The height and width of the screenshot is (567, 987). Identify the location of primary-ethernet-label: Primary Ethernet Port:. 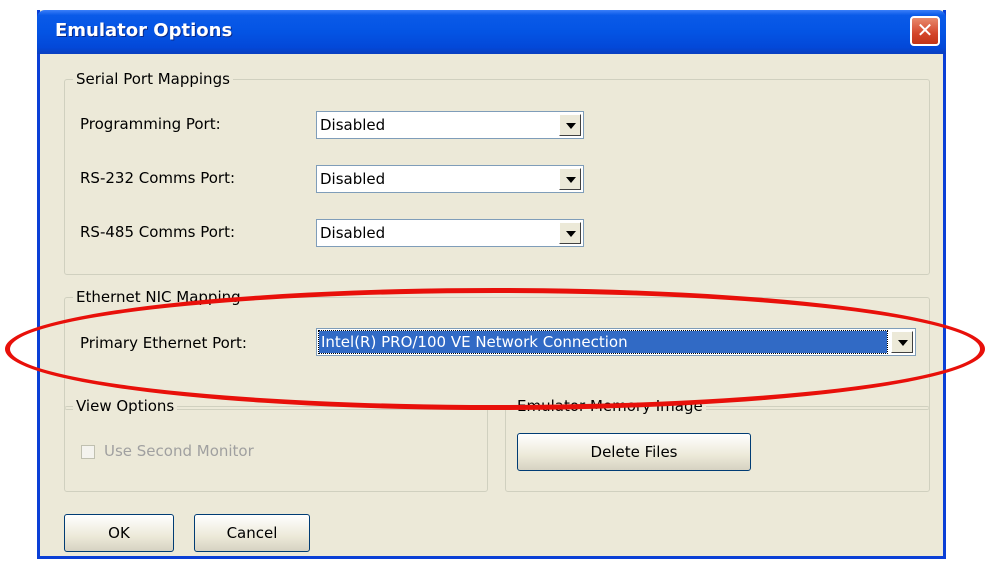
(163, 343).